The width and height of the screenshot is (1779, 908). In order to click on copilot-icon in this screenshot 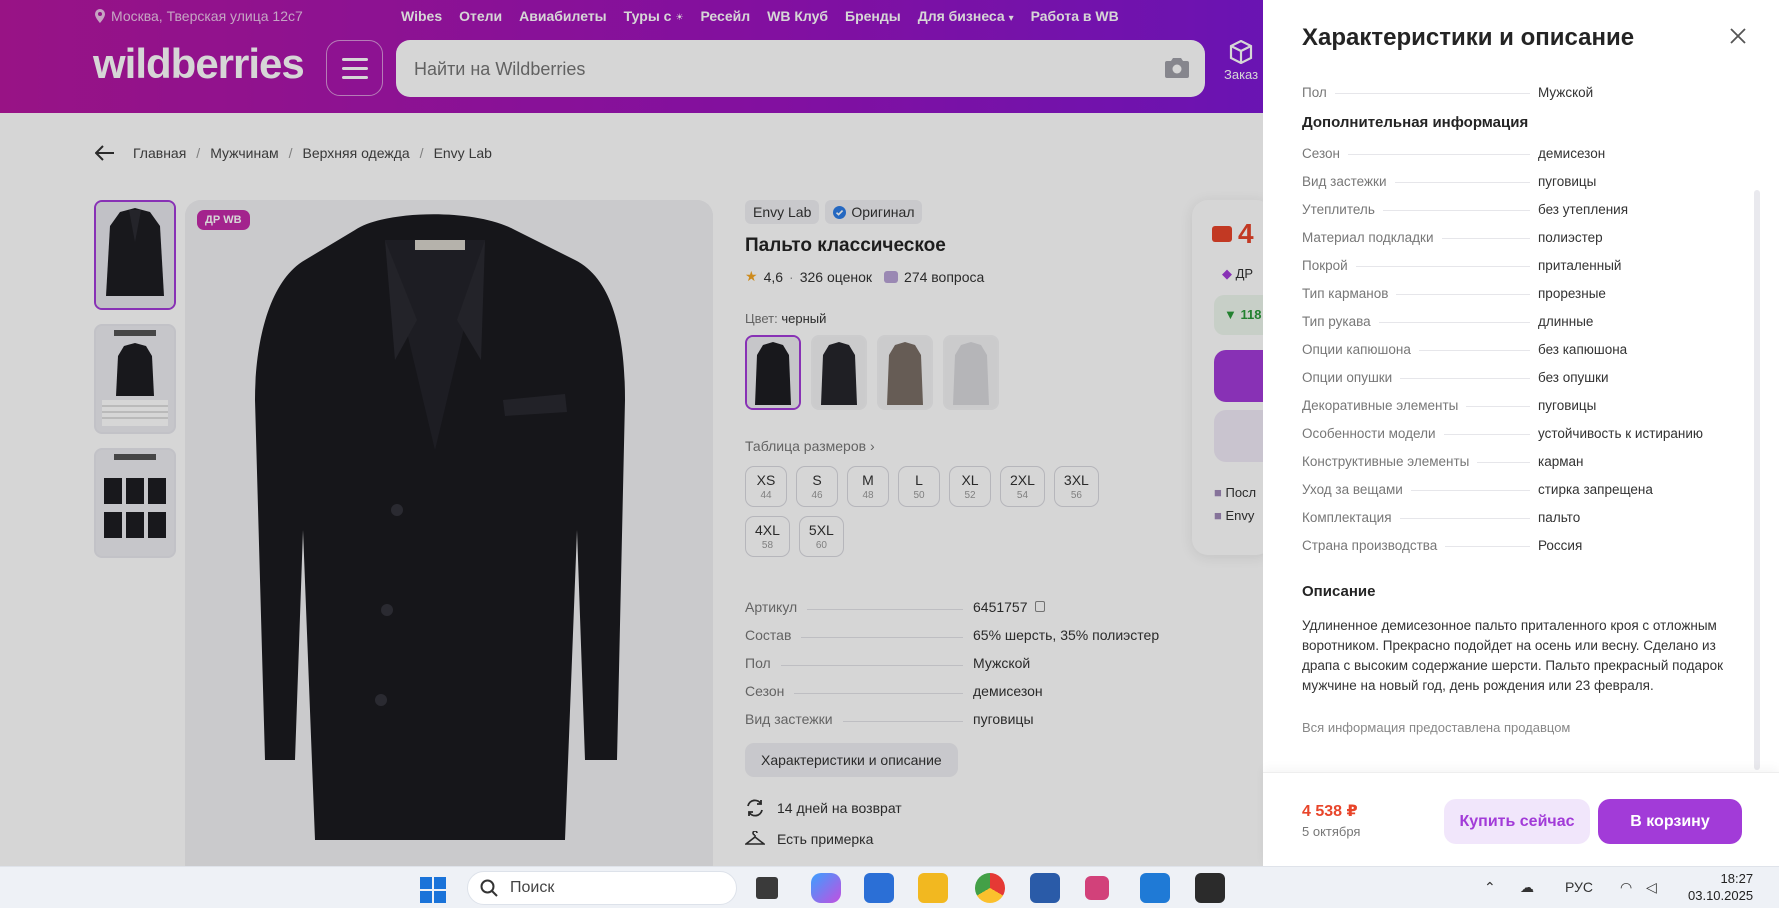, I will do `click(826, 888)`.